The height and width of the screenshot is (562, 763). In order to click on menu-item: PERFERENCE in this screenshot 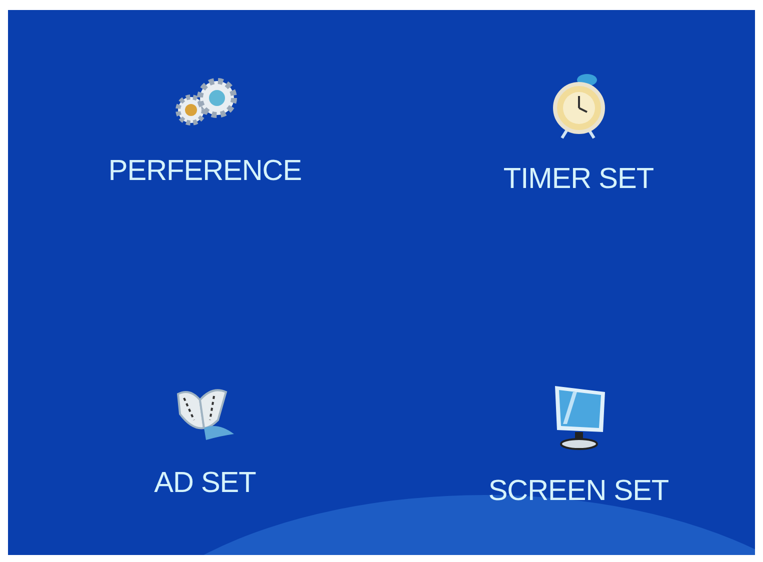, I will do `click(205, 171)`.